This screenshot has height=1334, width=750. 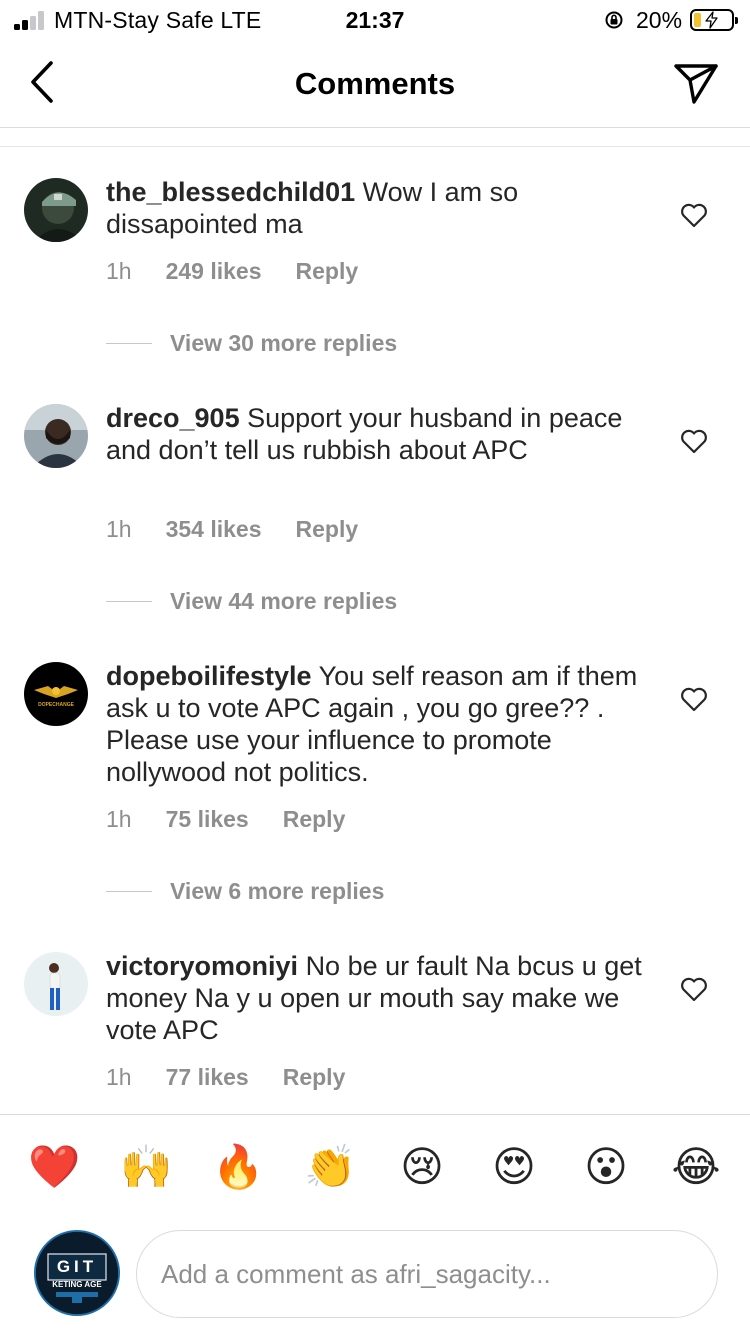 I want to click on comment-username: dreco_905, so click(x=173, y=418).